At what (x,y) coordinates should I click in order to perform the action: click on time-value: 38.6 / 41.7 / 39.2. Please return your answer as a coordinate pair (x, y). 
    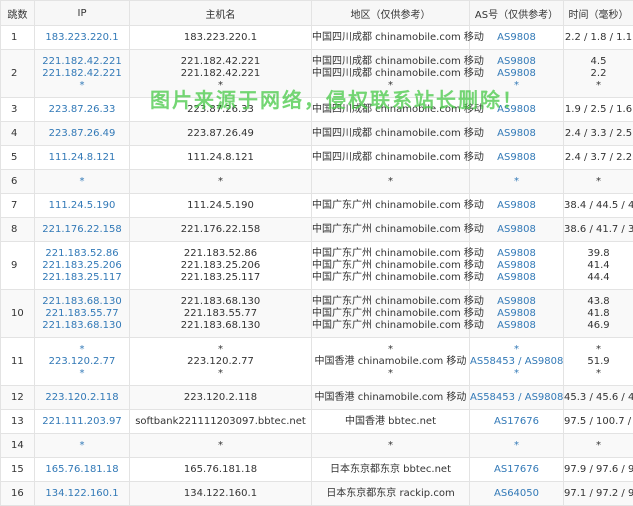
    Looking at the image, I should click on (598, 230).